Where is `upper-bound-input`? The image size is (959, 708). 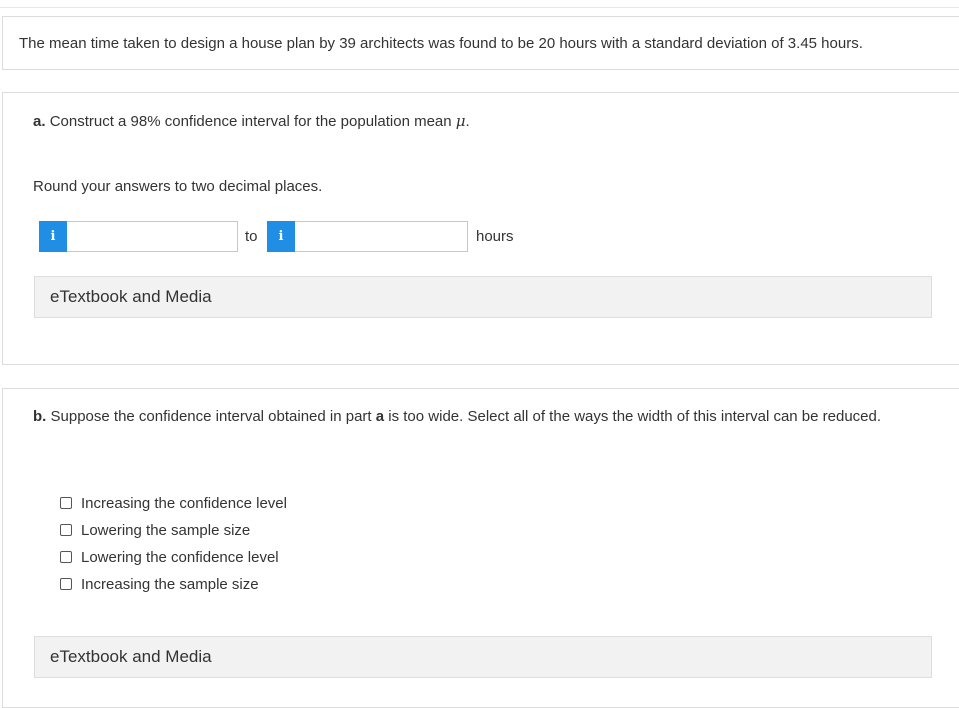 upper-bound-input is located at coordinates (381, 236).